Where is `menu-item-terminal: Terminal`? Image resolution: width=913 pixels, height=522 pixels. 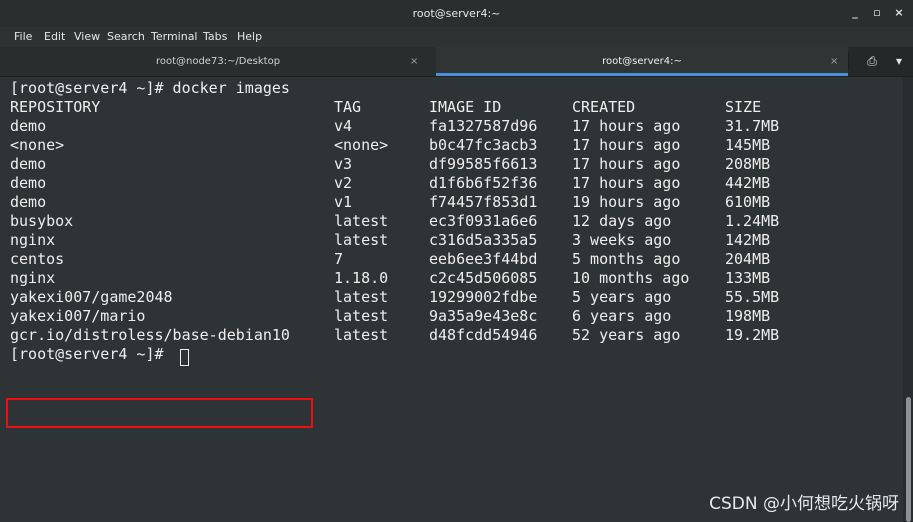
menu-item-terminal: Terminal is located at coordinates (174, 36).